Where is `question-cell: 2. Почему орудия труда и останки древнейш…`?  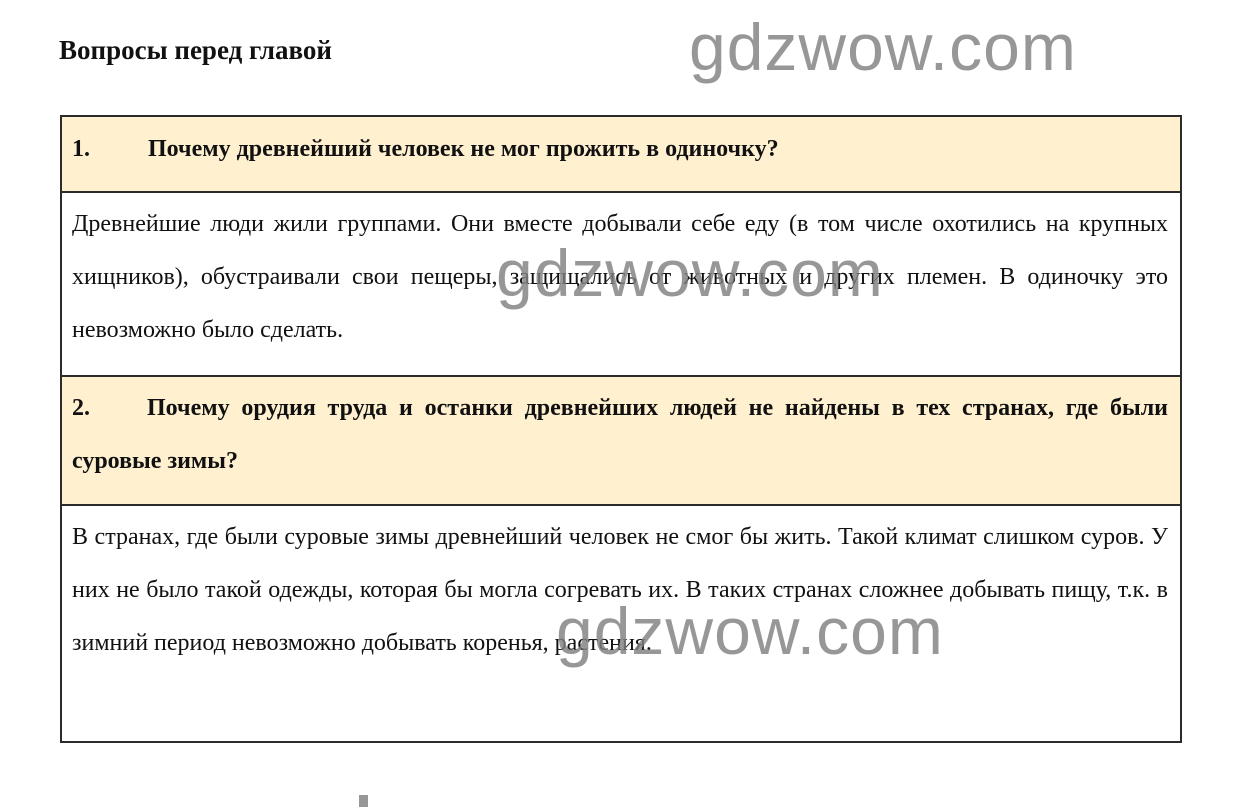 question-cell: 2. Почему орудия труда и останки древнейш… is located at coordinates (621, 440).